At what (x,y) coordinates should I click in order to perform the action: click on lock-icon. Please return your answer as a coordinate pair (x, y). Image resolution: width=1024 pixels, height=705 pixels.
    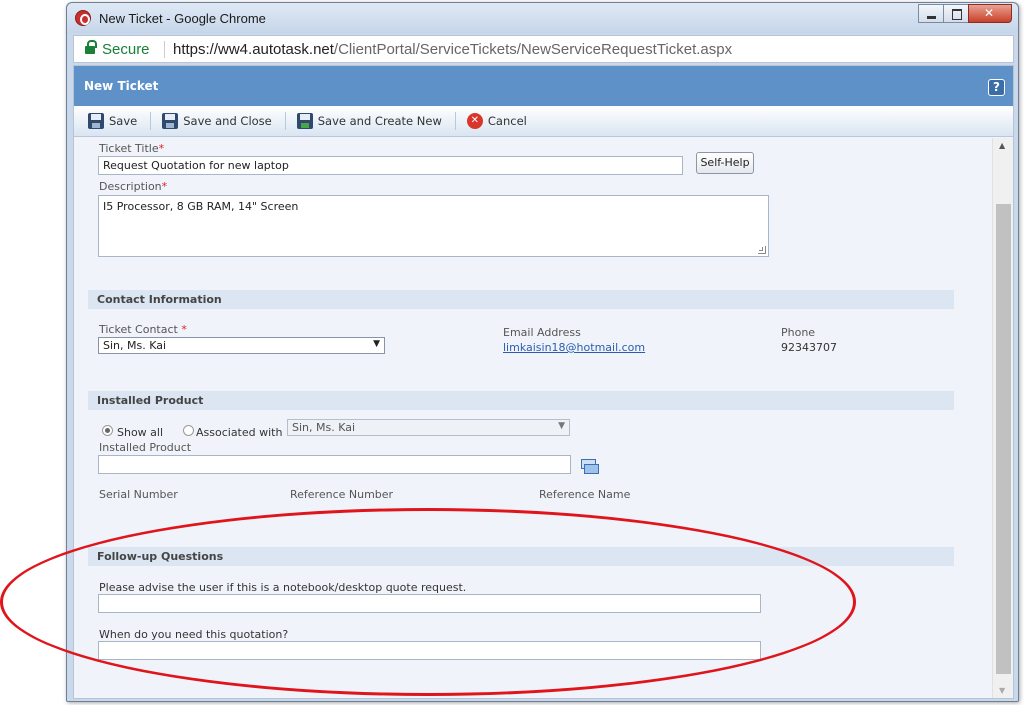
    Looking at the image, I should click on (91, 47).